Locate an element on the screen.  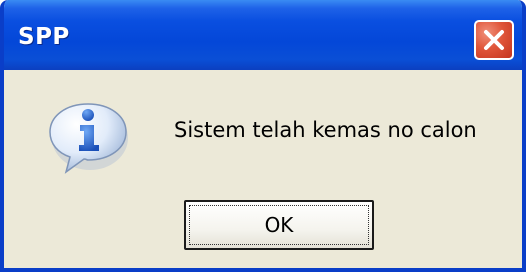
close-icon is located at coordinates (494, 40).